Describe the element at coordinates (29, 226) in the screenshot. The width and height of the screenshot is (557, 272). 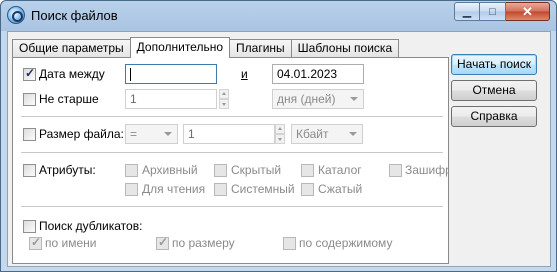
I see `duplicates-checkbox` at that location.